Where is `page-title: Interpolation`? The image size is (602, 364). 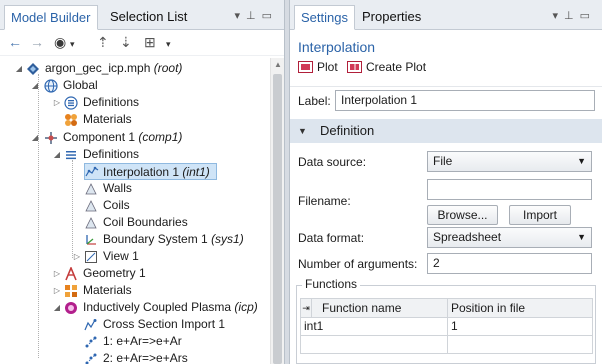 page-title: Interpolation is located at coordinates (337, 47).